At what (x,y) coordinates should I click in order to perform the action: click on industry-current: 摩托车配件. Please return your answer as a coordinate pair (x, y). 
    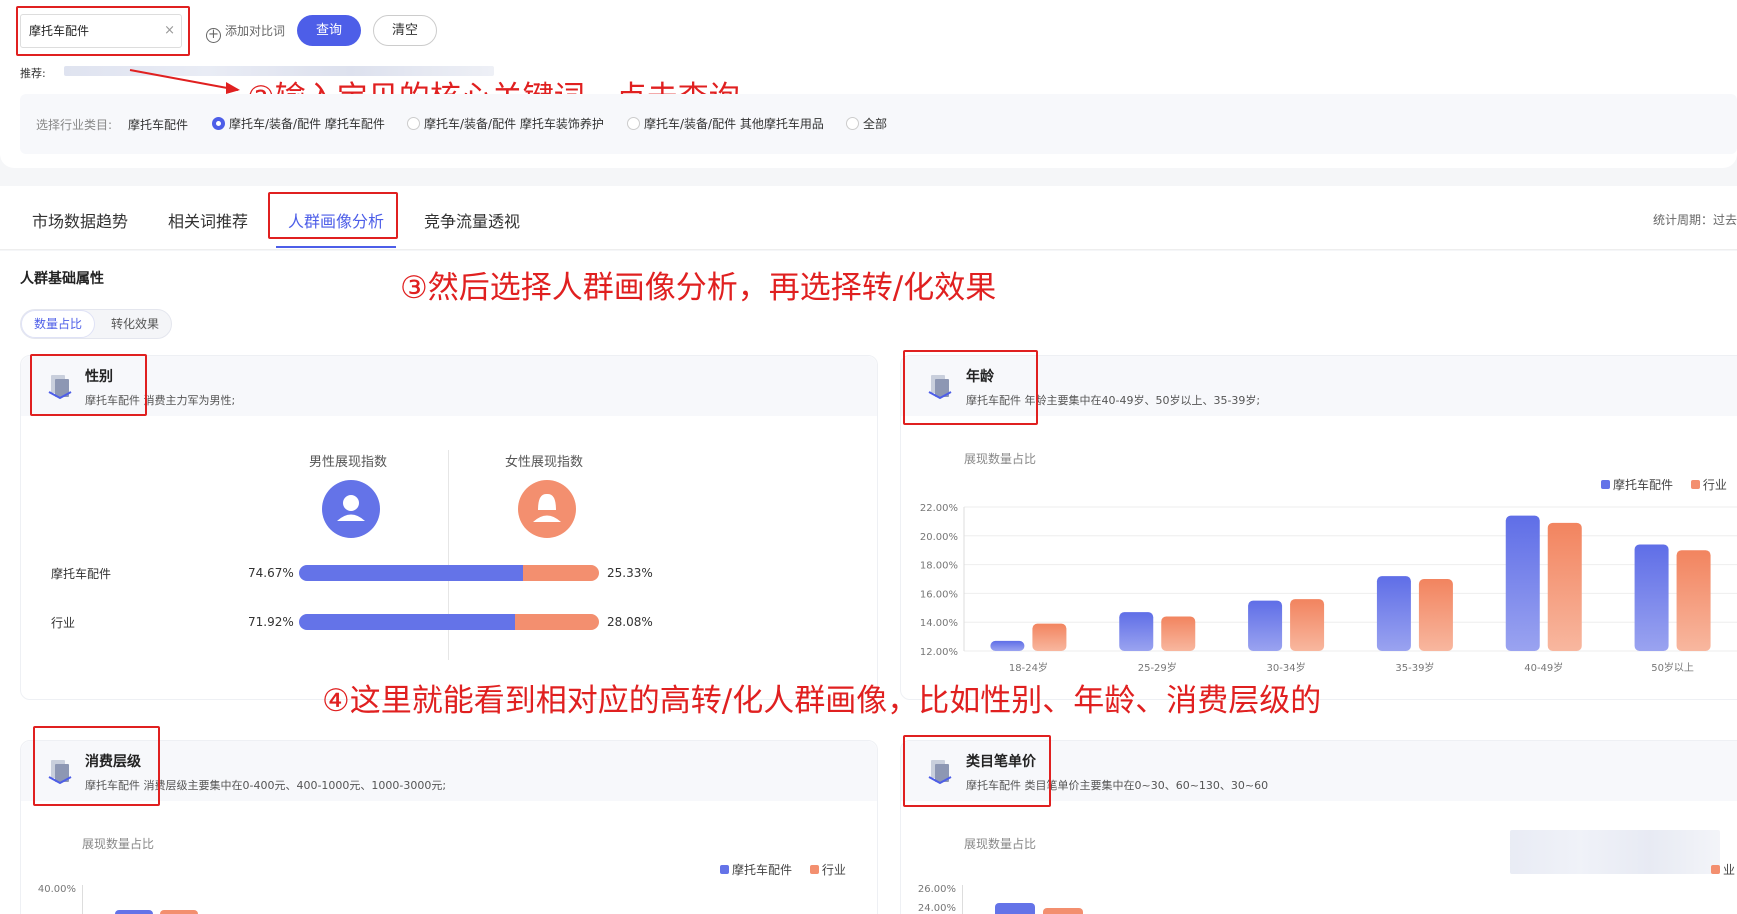
    Looking at the image, I should click on (158, 125).